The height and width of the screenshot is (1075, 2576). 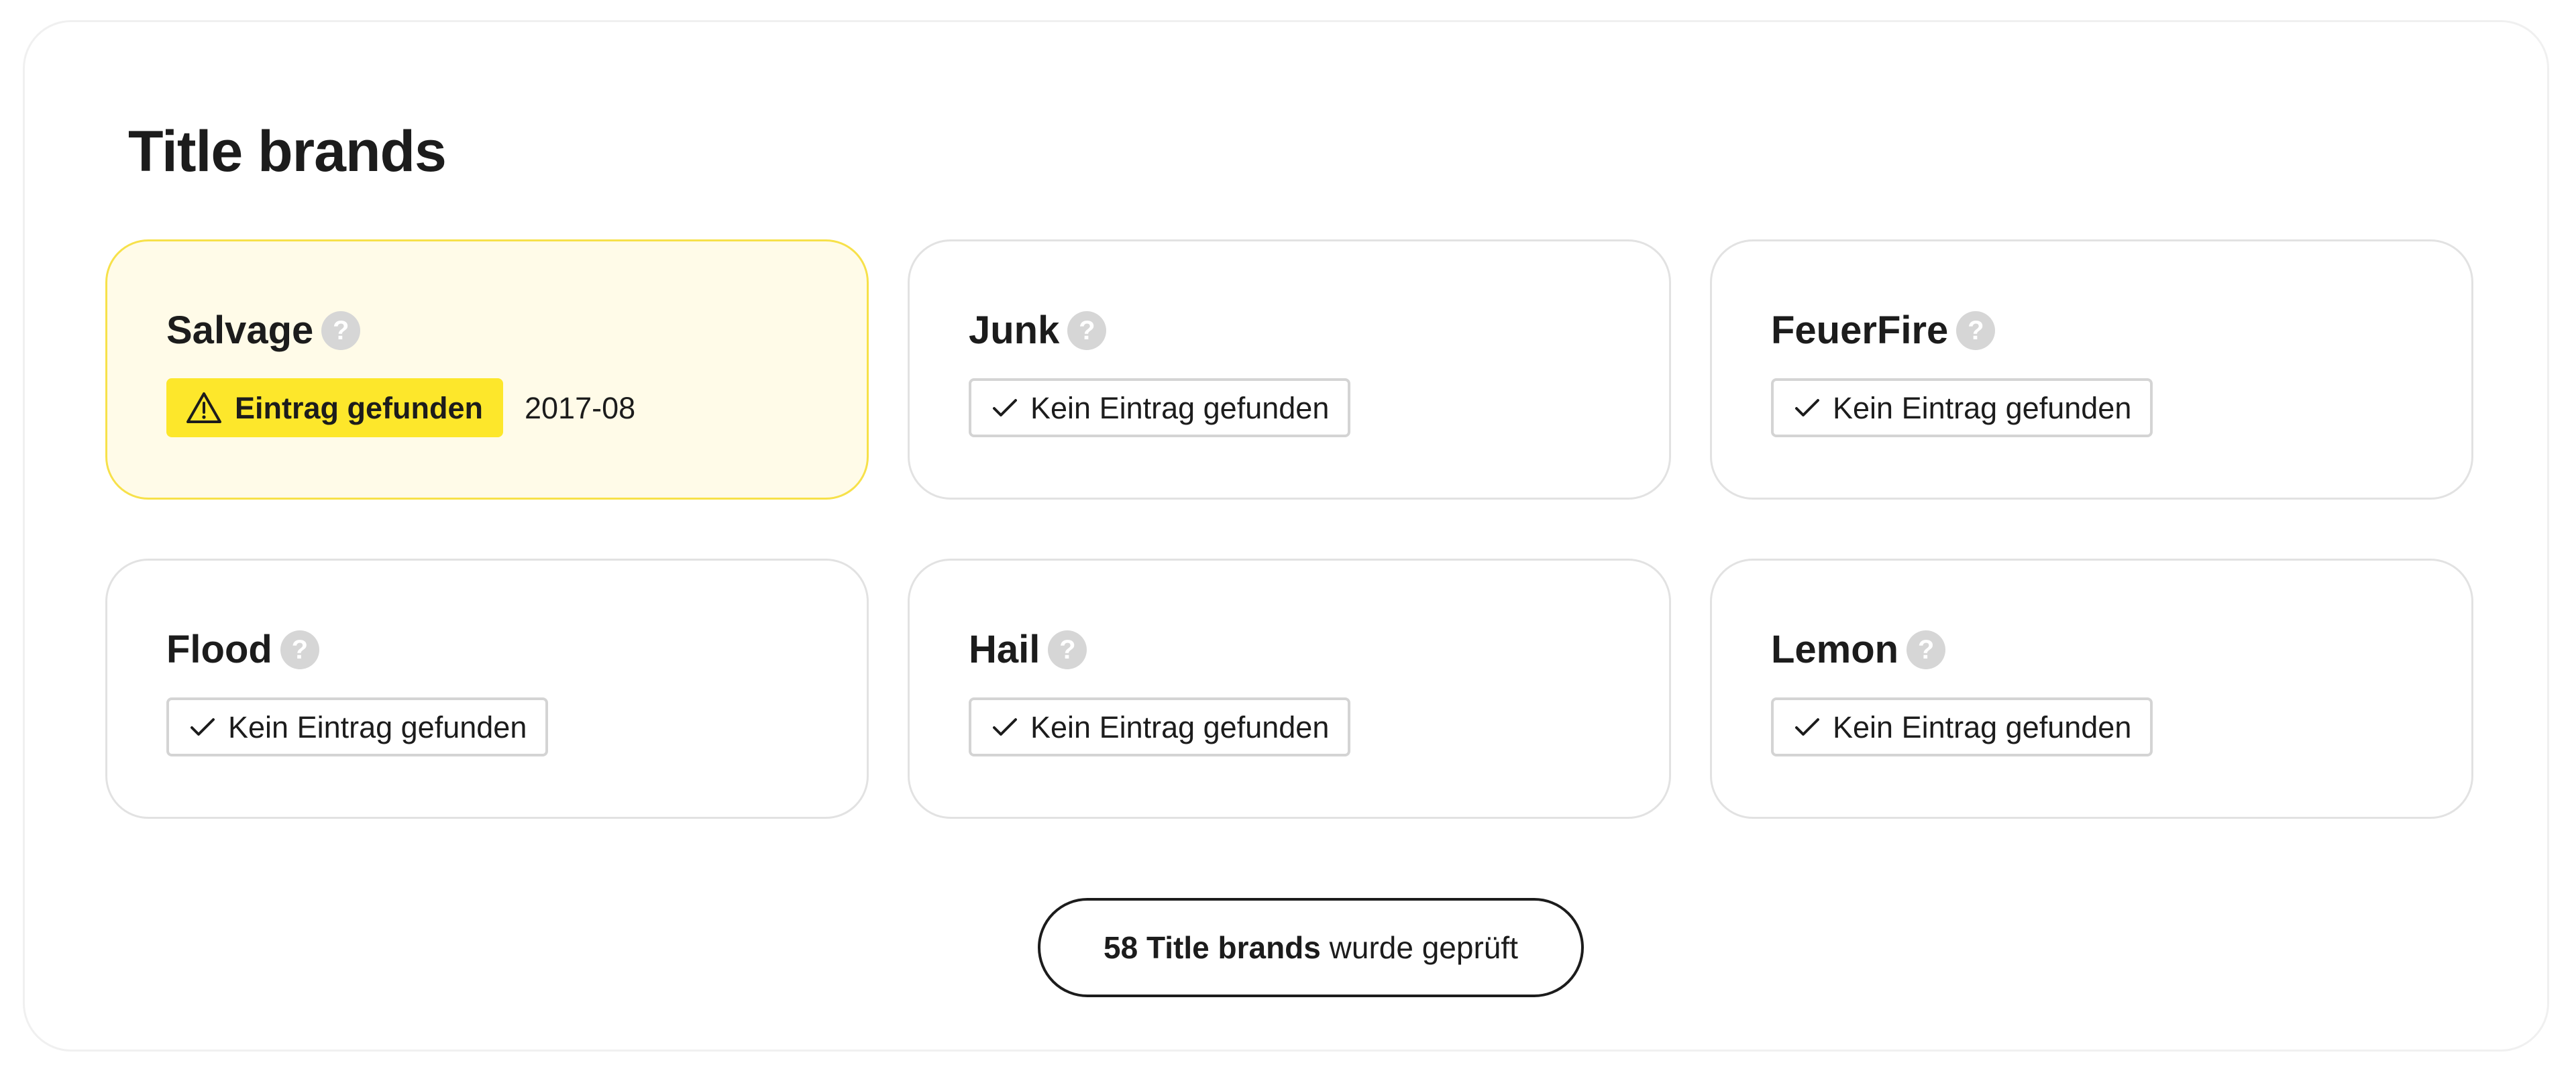 I want to click on brand-name: Flood, so click(x=219, y=649).